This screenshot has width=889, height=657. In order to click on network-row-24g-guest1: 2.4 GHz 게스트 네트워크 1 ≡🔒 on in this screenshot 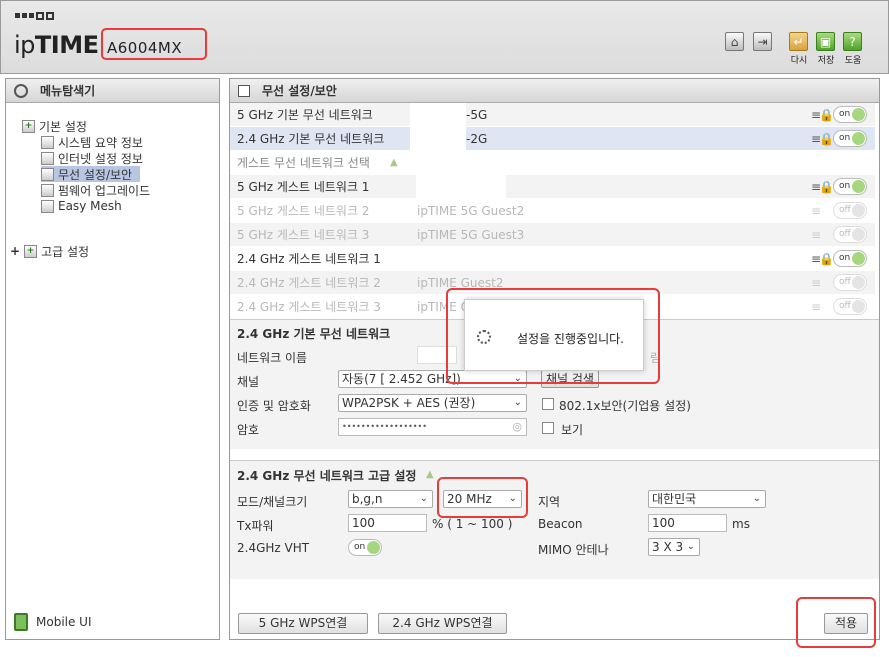, I will do `click(552, 259)`.